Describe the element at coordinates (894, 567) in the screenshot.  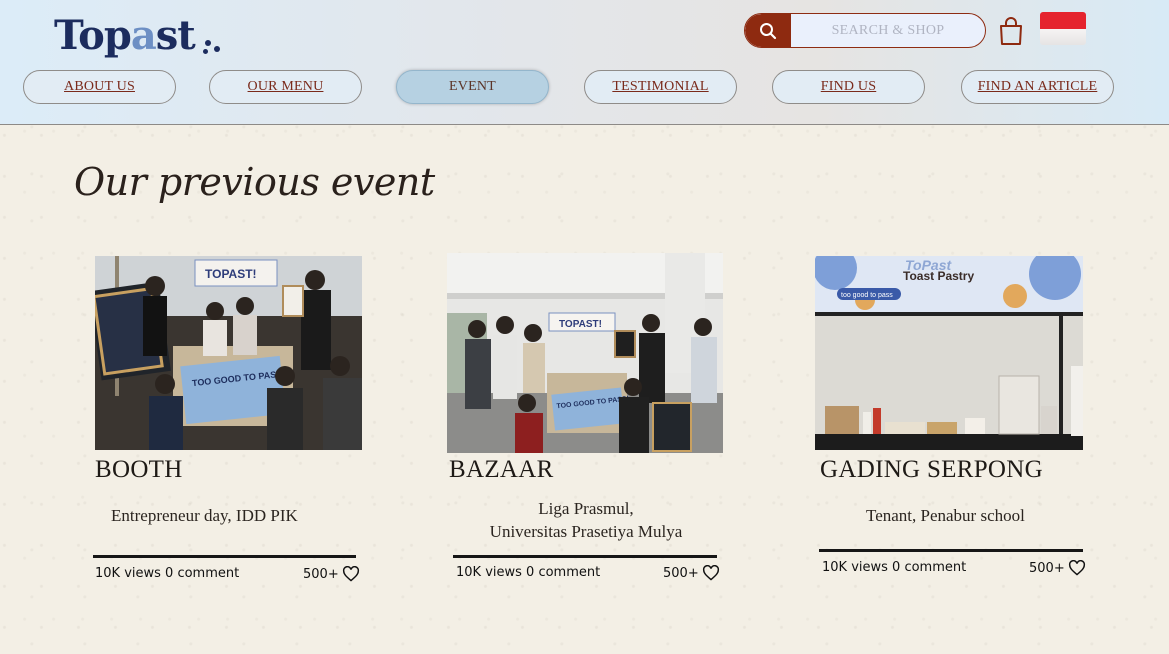
I see `card-stats-gading-serpong: 10K views 0 comment` at that location.